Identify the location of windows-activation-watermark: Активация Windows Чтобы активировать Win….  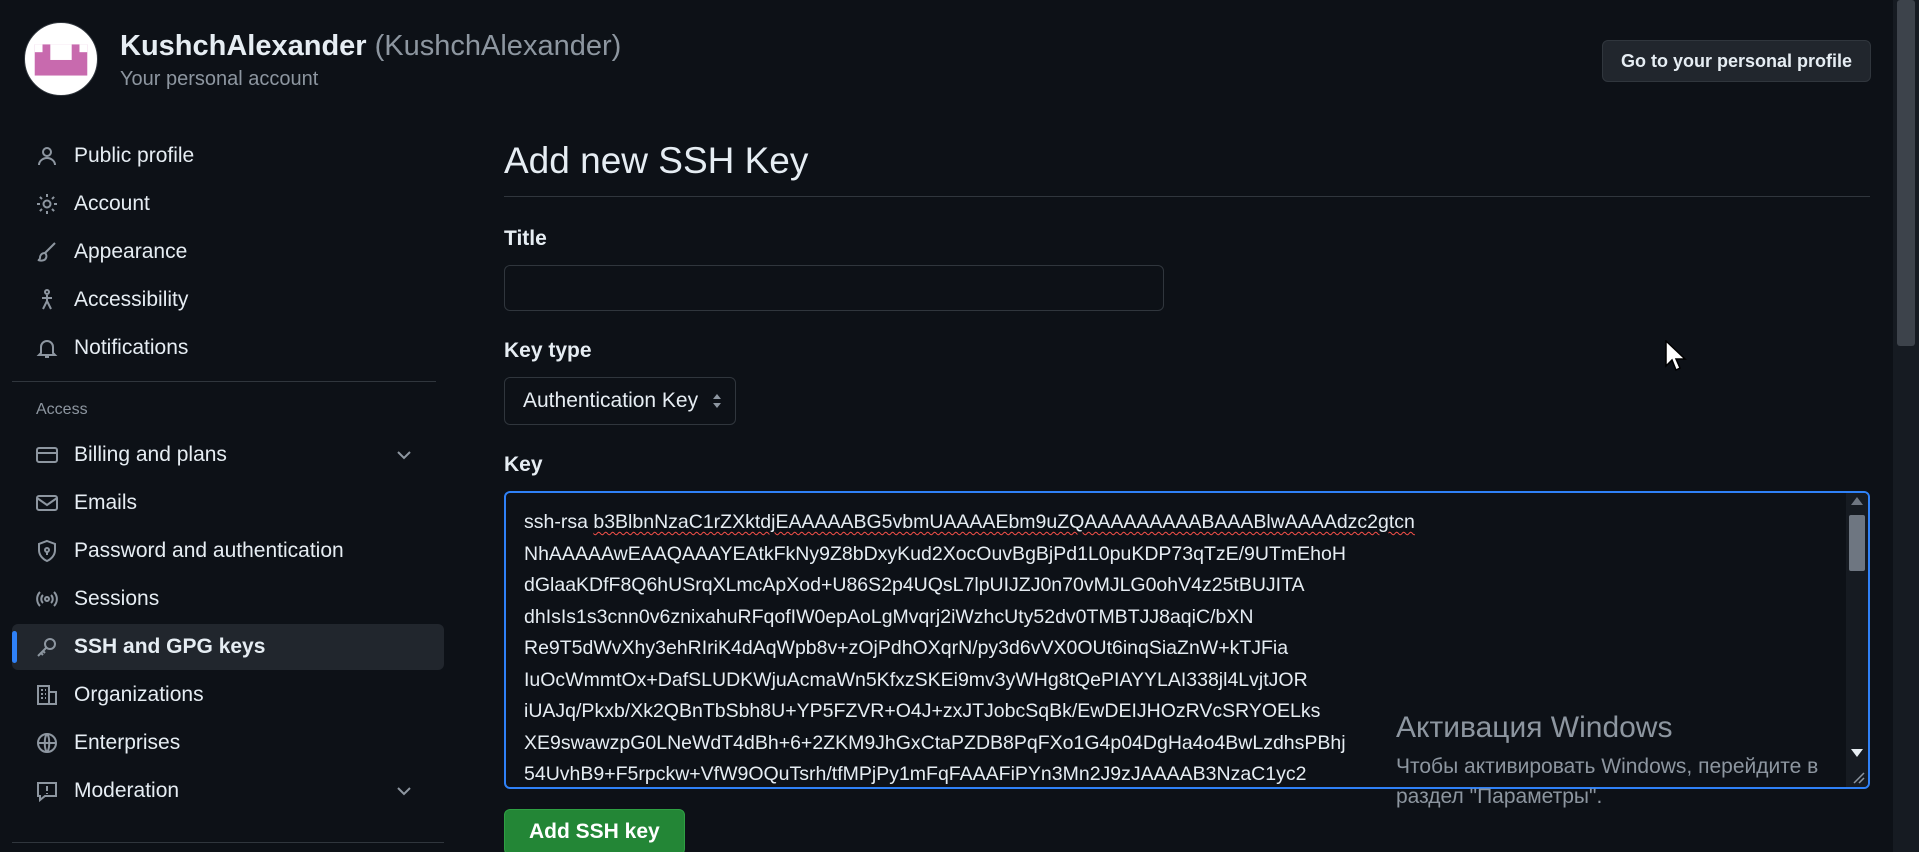
(1636, 761).